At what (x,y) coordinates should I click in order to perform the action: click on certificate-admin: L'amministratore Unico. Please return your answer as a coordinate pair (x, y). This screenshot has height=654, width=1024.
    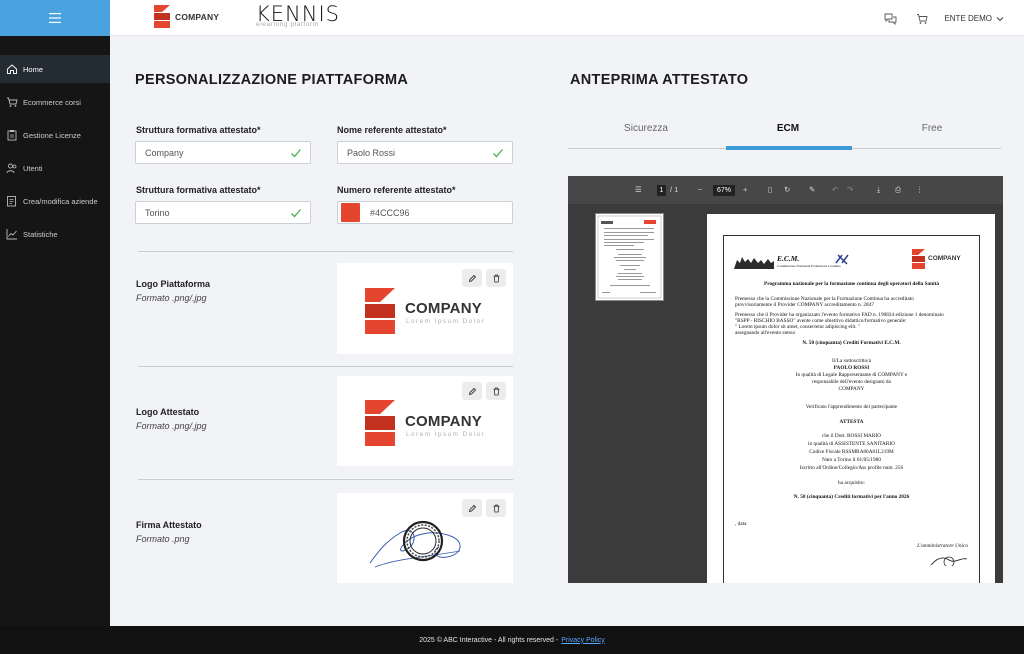
    Looking at the image, I should click on (942, 546).